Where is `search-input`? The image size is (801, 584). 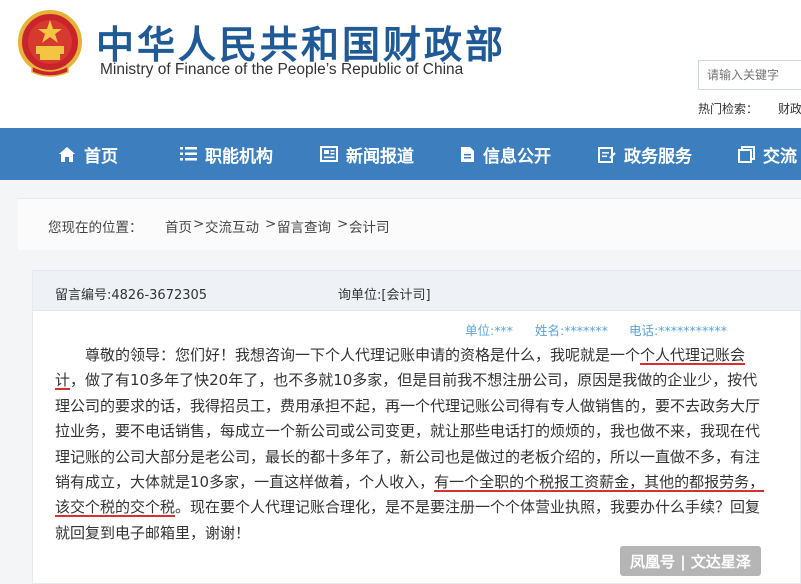
search-input is located at coordinates (749, 75).